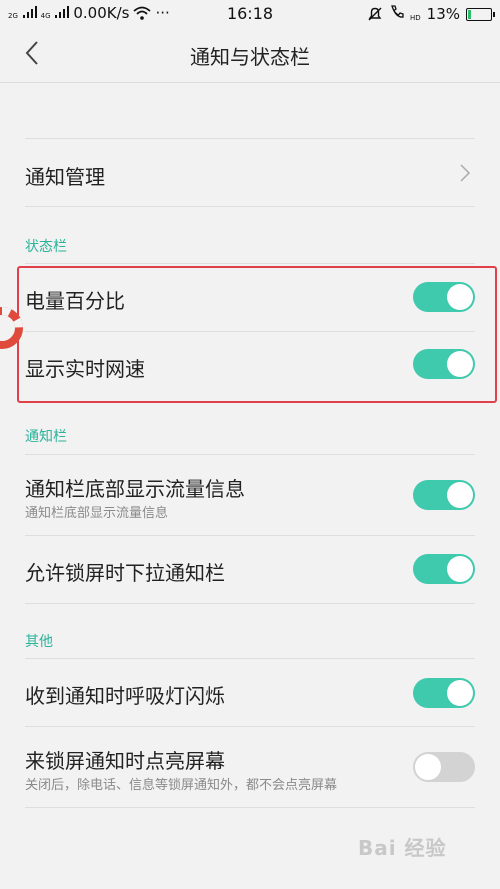 The width and height of the screenshot is (500, 889). What do you see at coordinates (480, 14) in the screenshot?
I see `battery-icon` at bounding box center [480, 14].